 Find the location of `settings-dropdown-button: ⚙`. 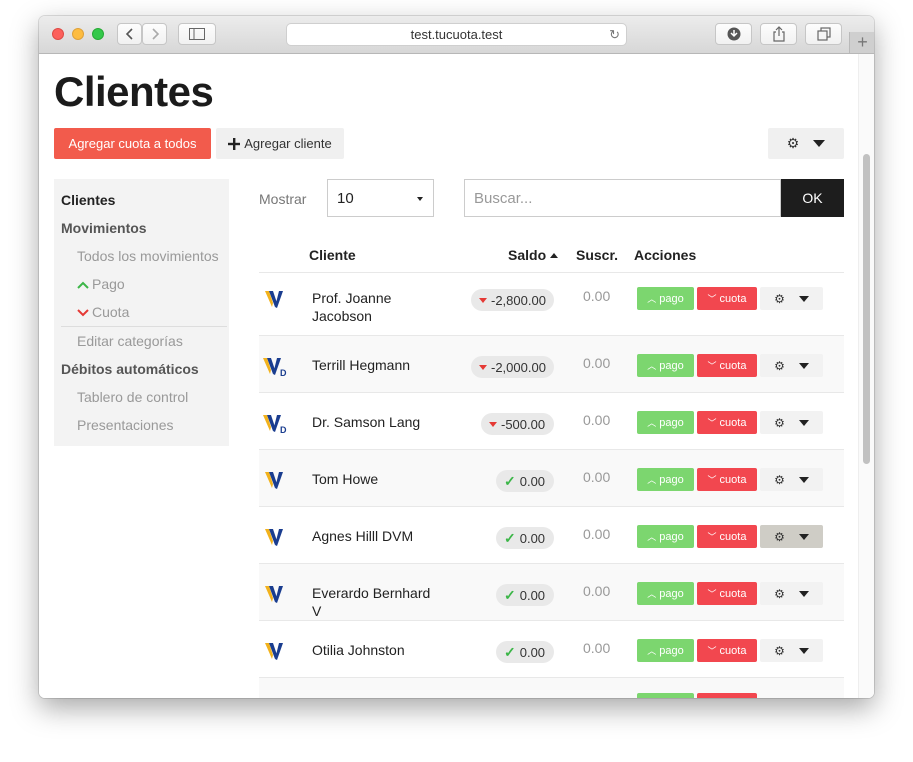

settings-dropdown-button: ⚙ is located at coordinates (806, 143).